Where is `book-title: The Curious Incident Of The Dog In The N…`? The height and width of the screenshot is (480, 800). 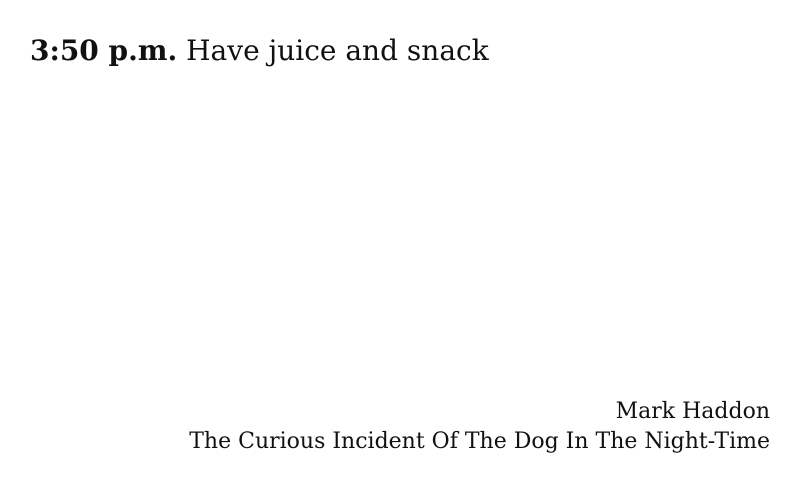 book-title: The Curious Incident Of The Dog In The N… is located at coordinates (479, 441).